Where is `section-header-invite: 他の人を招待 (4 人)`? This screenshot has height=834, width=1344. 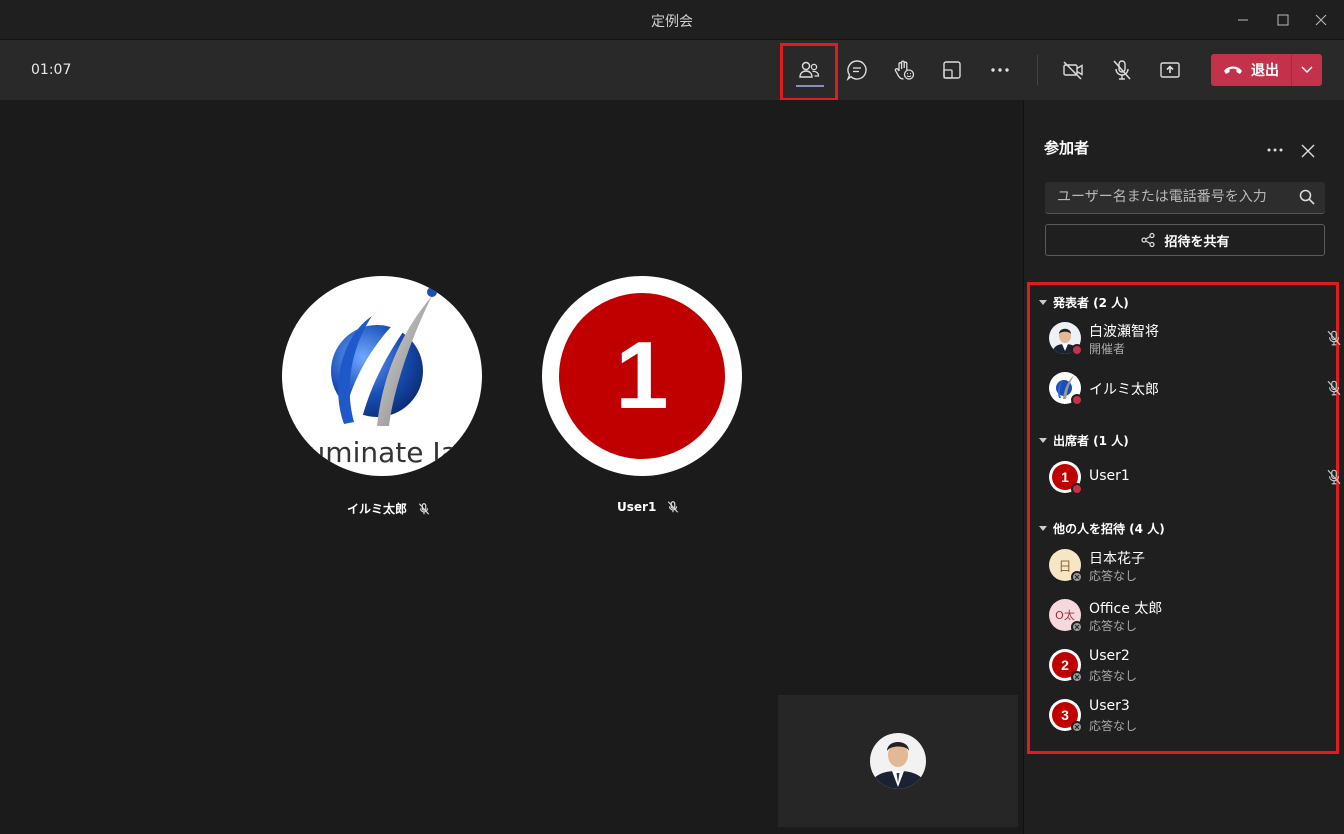
section-header-invite: 他の人を招待 (4 人) is located at coordinates (1102, 528).